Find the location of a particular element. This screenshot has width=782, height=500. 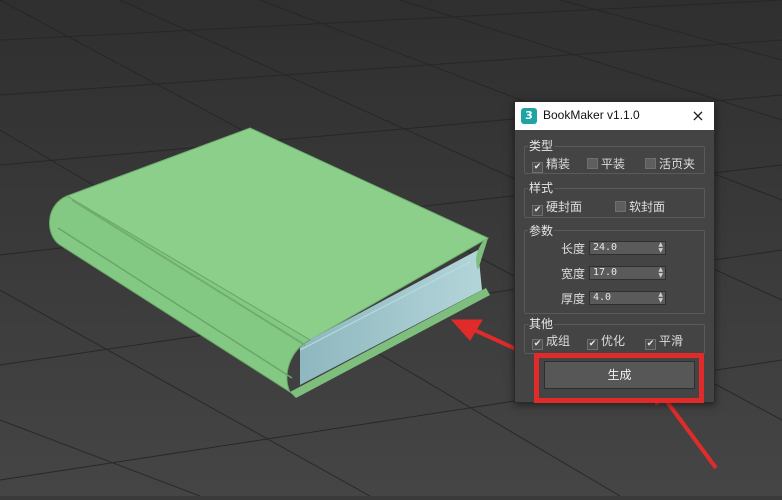

dialog-titlebar: 3 BookMaker v1.1.0 × is located at coordinates (614, 116).